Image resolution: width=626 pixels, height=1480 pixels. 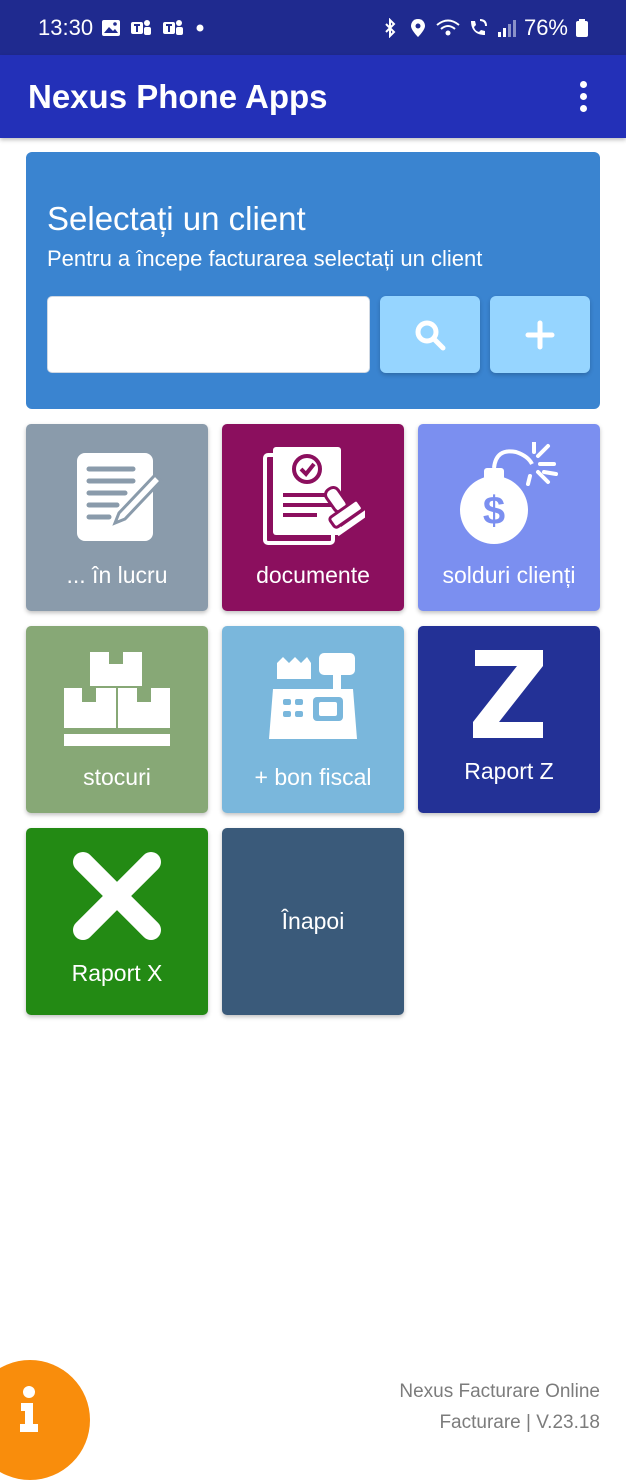 What do you see at coordinates (506, 28) in the screenshot?
I see `signal-icon` at bounding box center [506, 28].